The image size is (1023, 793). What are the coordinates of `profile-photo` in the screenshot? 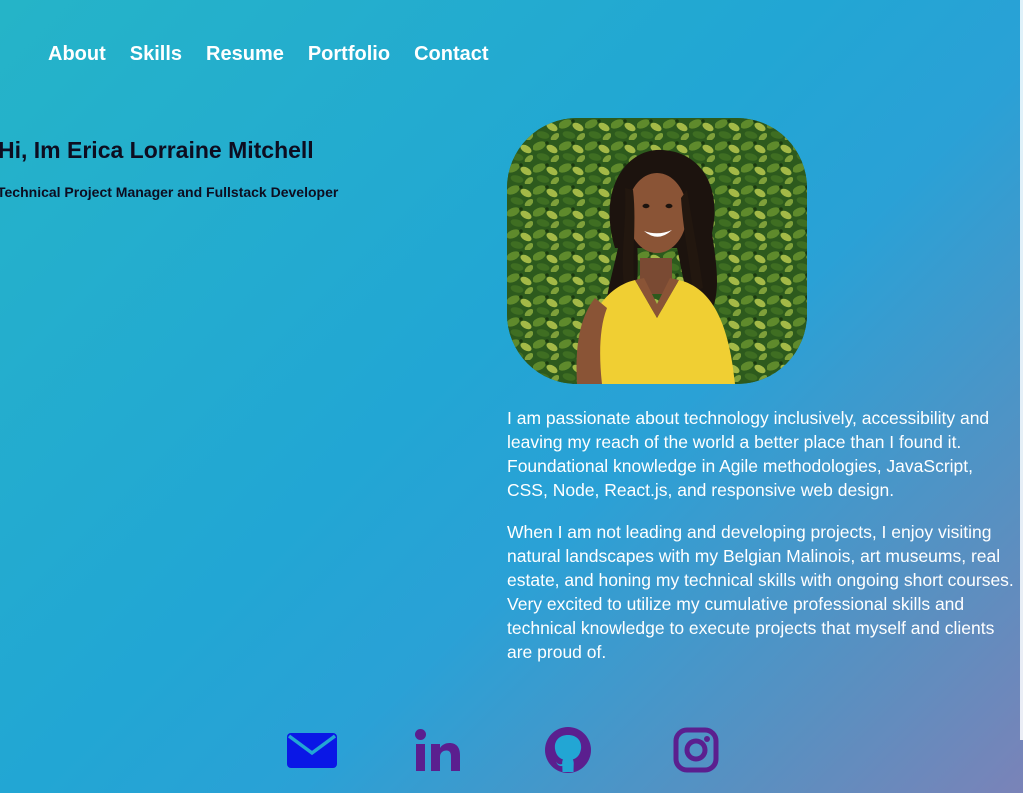 It's located at (657, 251).